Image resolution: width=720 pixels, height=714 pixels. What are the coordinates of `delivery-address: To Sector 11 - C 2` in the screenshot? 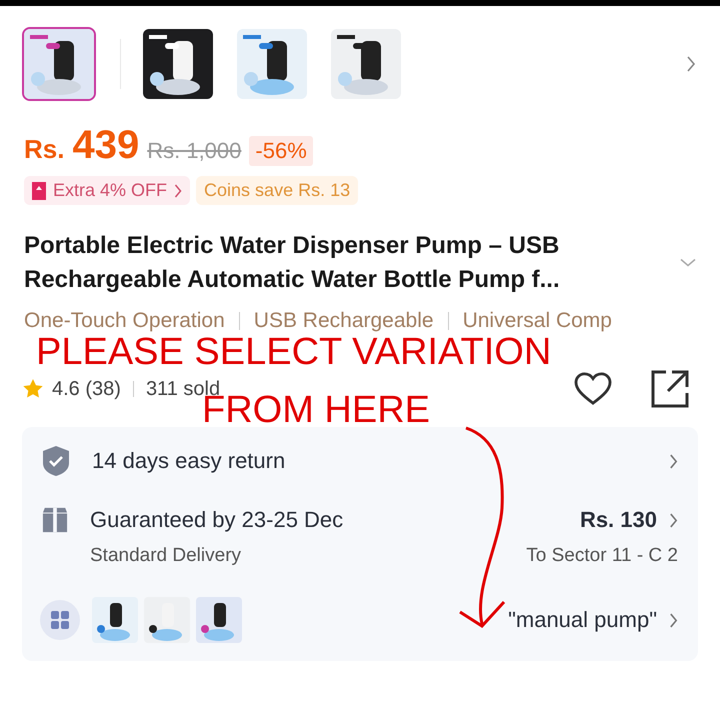 It's located at (602, 556).